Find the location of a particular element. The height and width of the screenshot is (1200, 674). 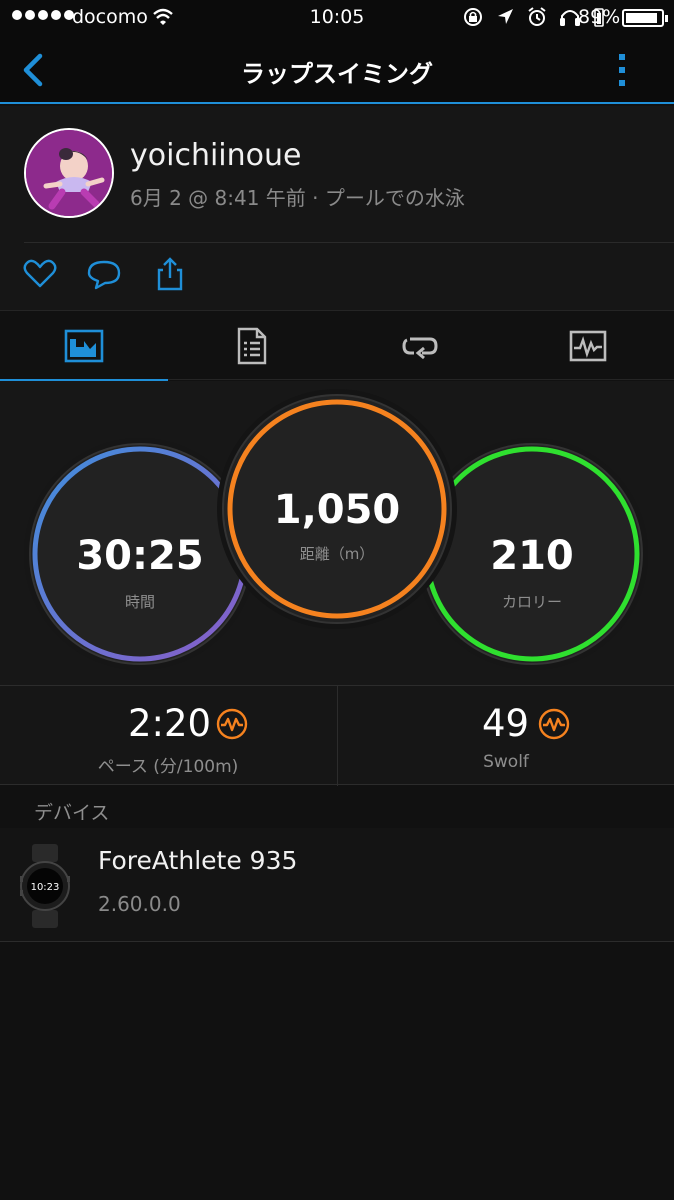

details-list-icon is located at coordinates (252, 346).